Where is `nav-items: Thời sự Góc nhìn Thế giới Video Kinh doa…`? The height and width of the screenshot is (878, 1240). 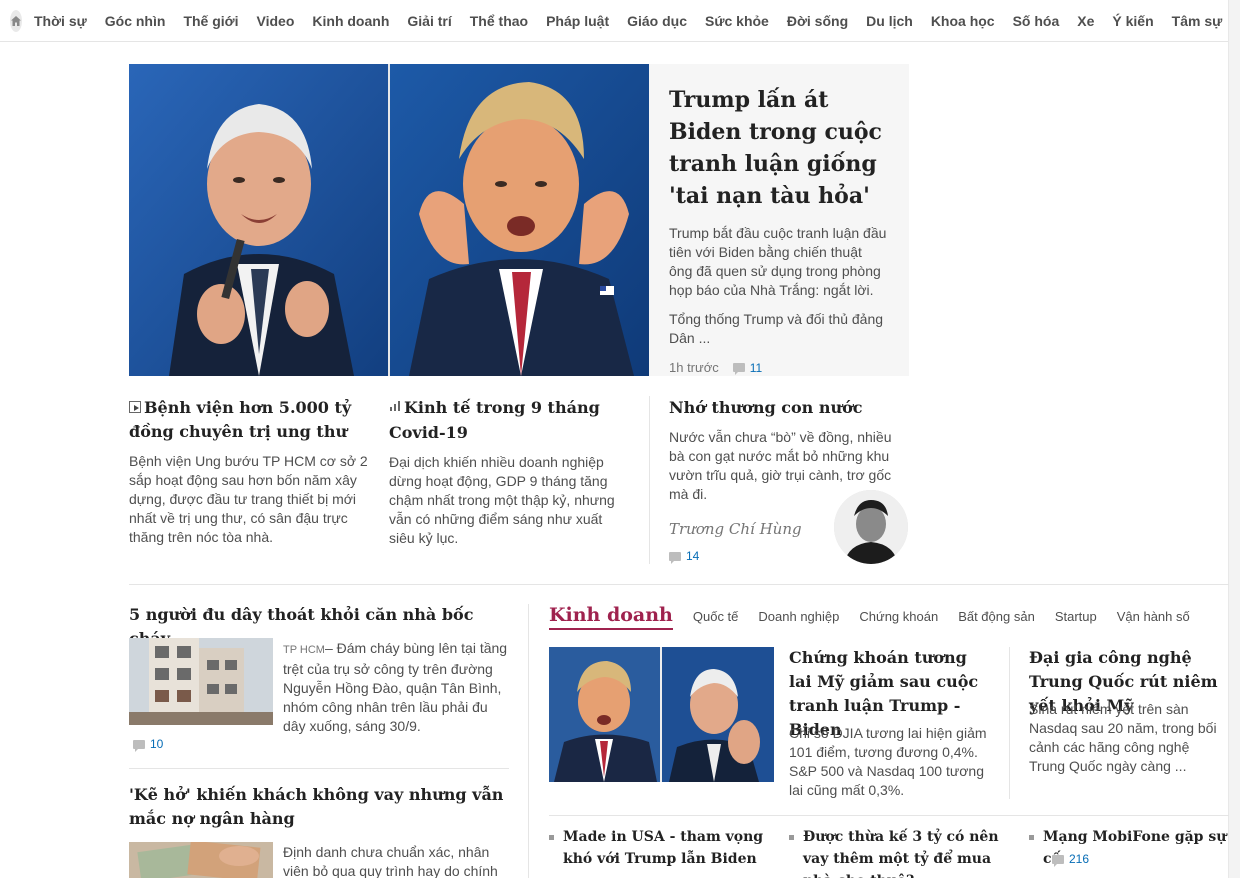
nav-items: Thời sự Góc nhìn Thế giới Video Kinh doa… is located at coordinates (637, 21).